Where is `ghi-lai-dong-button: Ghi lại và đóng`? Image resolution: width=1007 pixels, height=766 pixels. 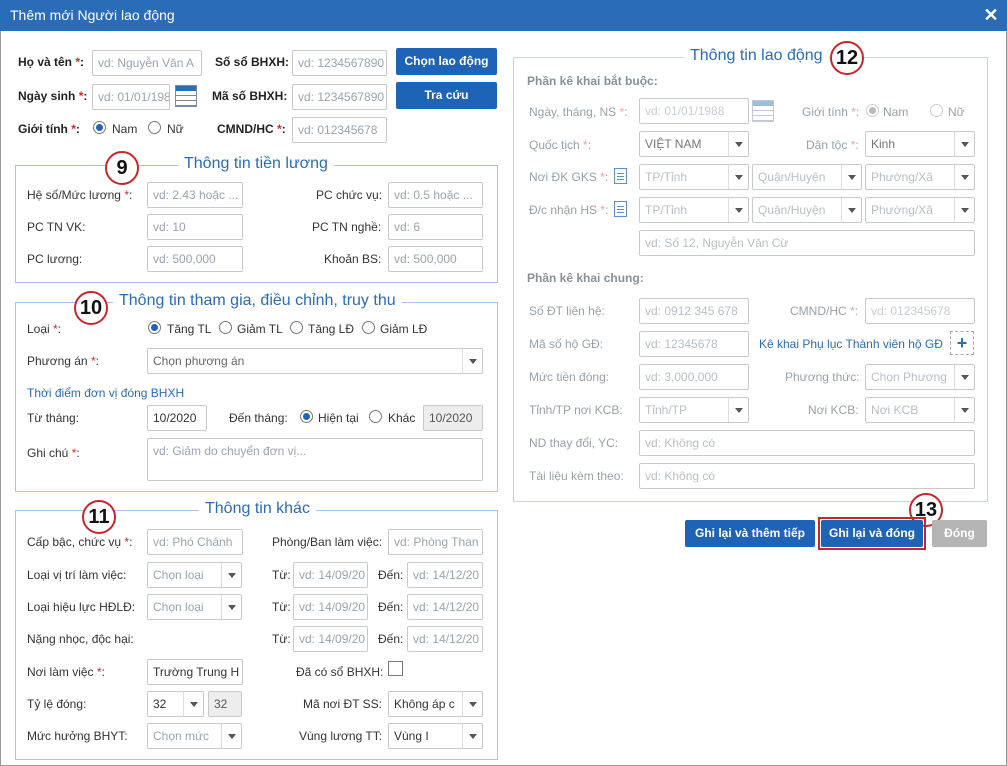 ghi-lai-dong-button: Ghi lại và đóng is located at coordinates (872, 533).